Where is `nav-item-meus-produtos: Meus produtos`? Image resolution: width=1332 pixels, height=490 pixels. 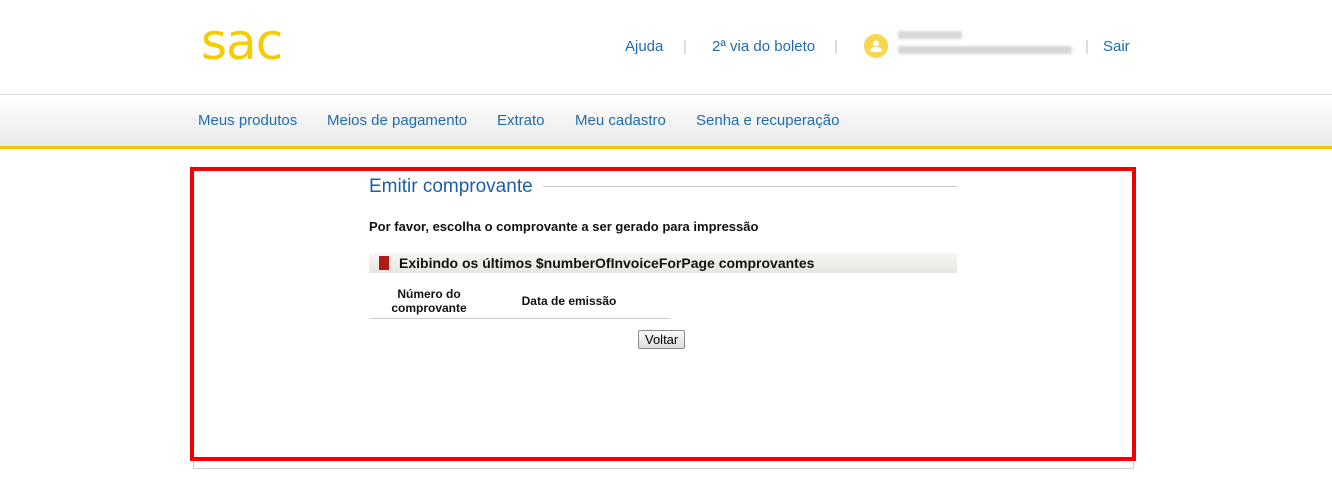
nav-item-meus-produtos: Meus produtos is located at coordinates (247, 120).